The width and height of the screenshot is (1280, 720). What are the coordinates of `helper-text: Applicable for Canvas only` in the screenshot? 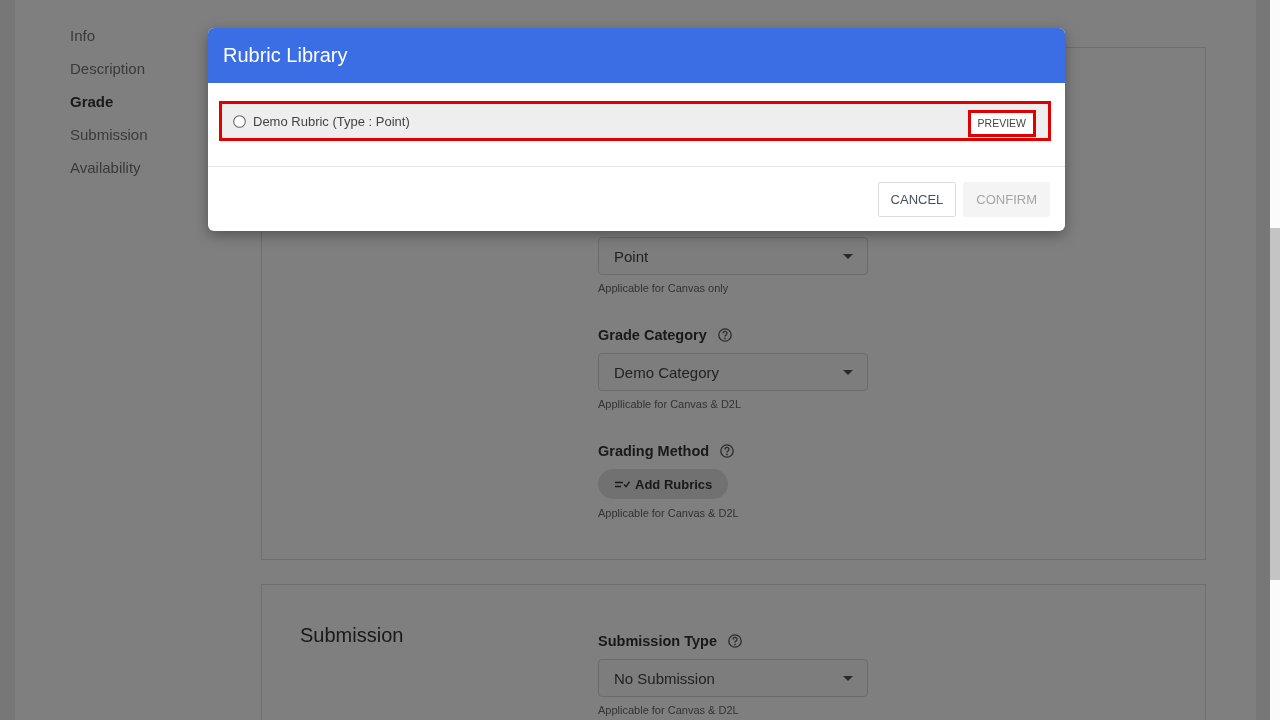 It's located at (663, 288).